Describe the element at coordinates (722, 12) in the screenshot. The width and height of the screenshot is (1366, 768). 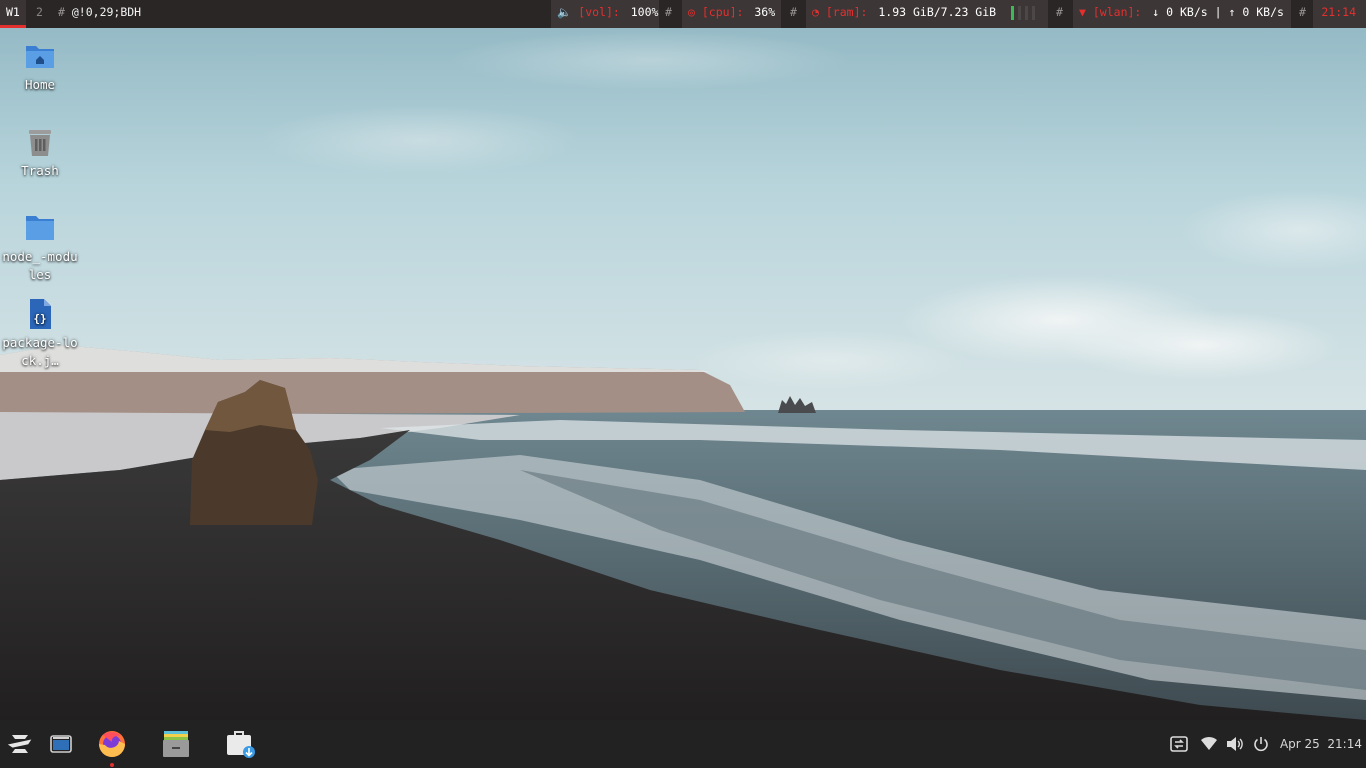
I see `cpu-label: [cpu]:` at that location.